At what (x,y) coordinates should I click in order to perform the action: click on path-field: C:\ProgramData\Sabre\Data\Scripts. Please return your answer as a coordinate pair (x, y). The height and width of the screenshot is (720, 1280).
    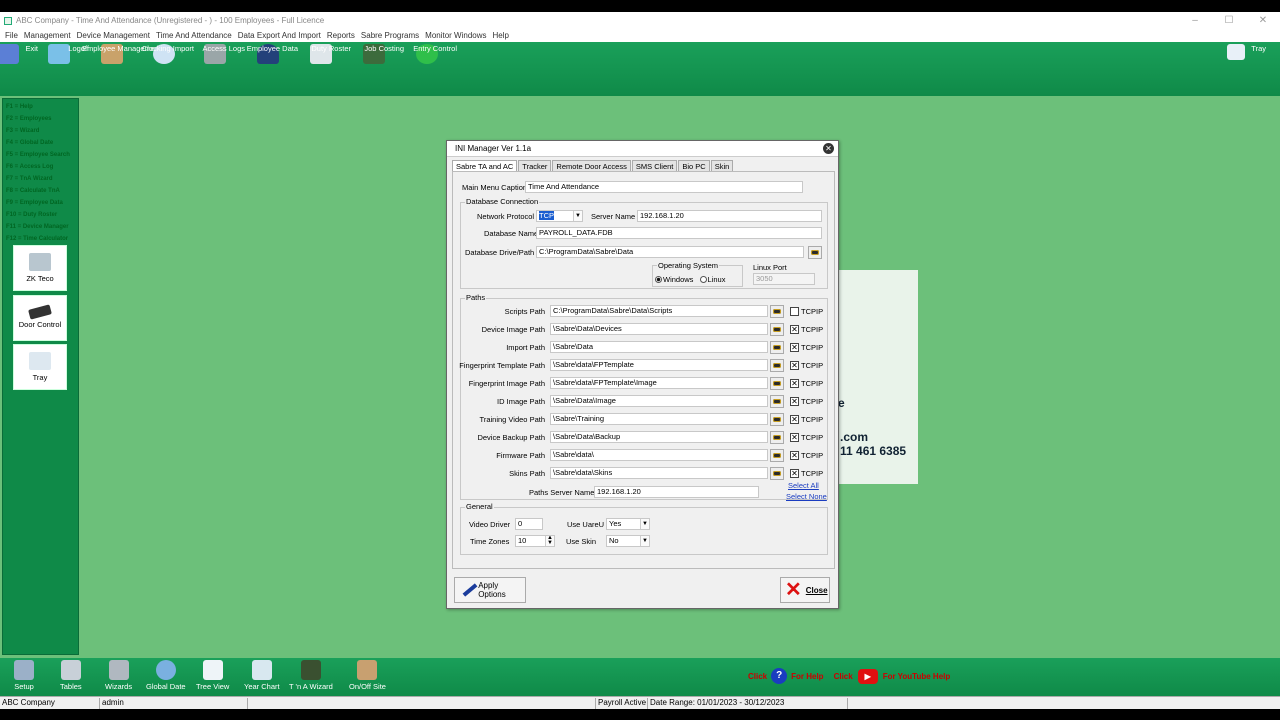
    Looking at the image, I should click on (659, 311).